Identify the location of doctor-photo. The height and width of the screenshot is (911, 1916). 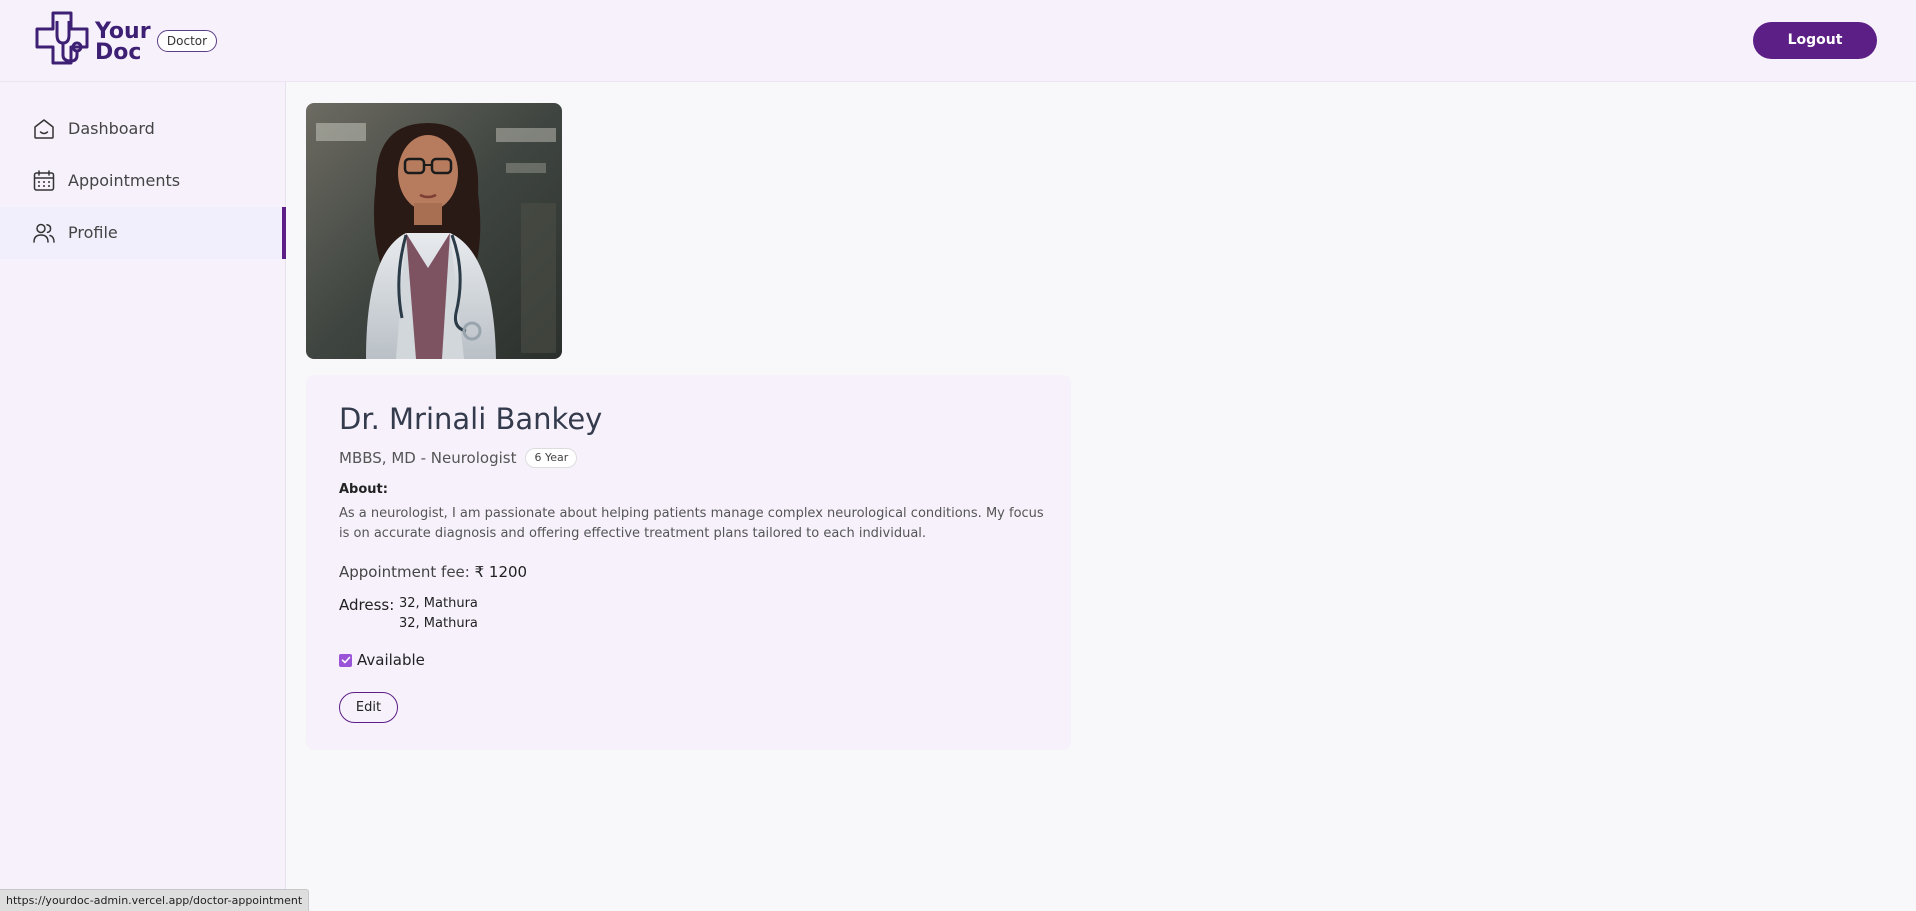
(434, 231).